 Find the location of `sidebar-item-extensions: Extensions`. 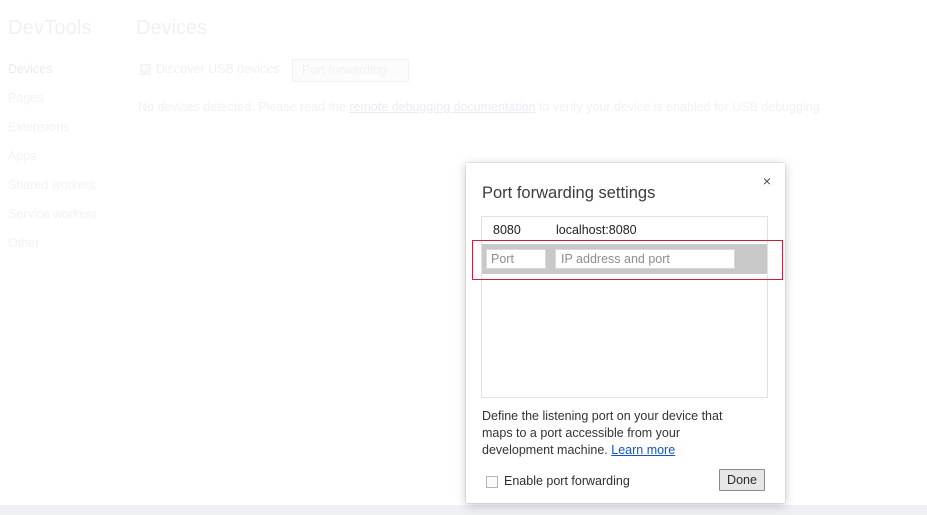

sidebar-item-extensions: Extensions is located at coordinates (38, 127).